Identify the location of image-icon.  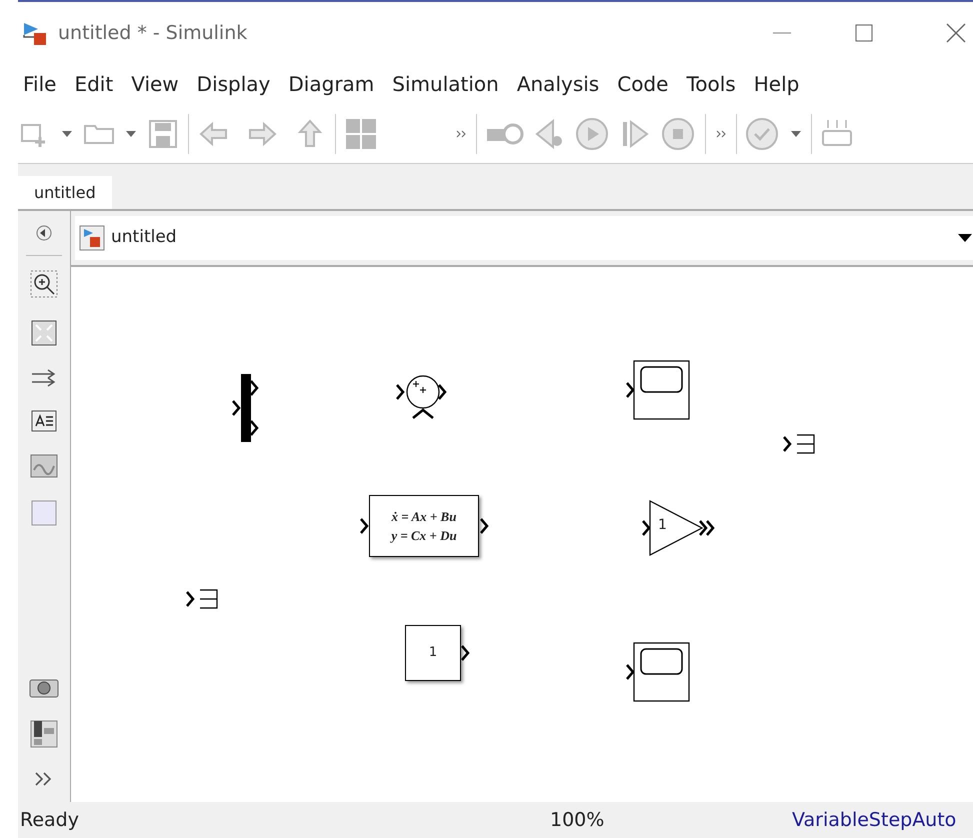
(44, 466).